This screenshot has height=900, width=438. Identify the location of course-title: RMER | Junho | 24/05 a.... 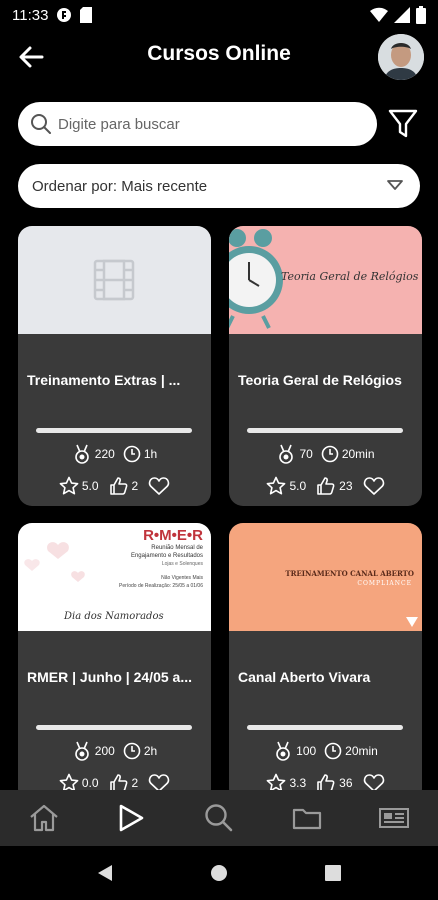
(109, 677).